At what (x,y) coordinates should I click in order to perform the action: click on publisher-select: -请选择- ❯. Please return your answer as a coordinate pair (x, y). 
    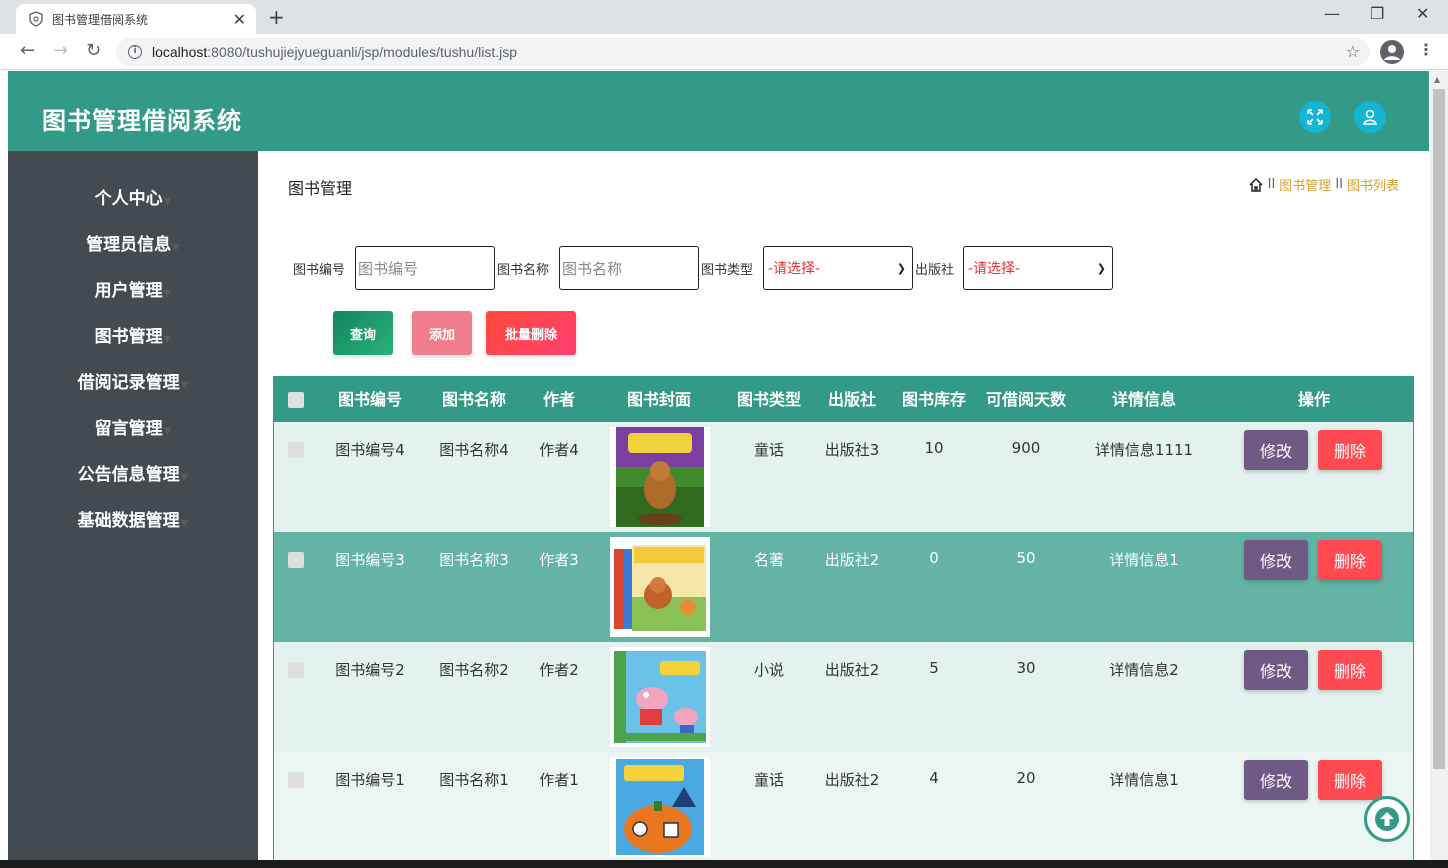
    Looking at the image, I should click on (1038, 268).